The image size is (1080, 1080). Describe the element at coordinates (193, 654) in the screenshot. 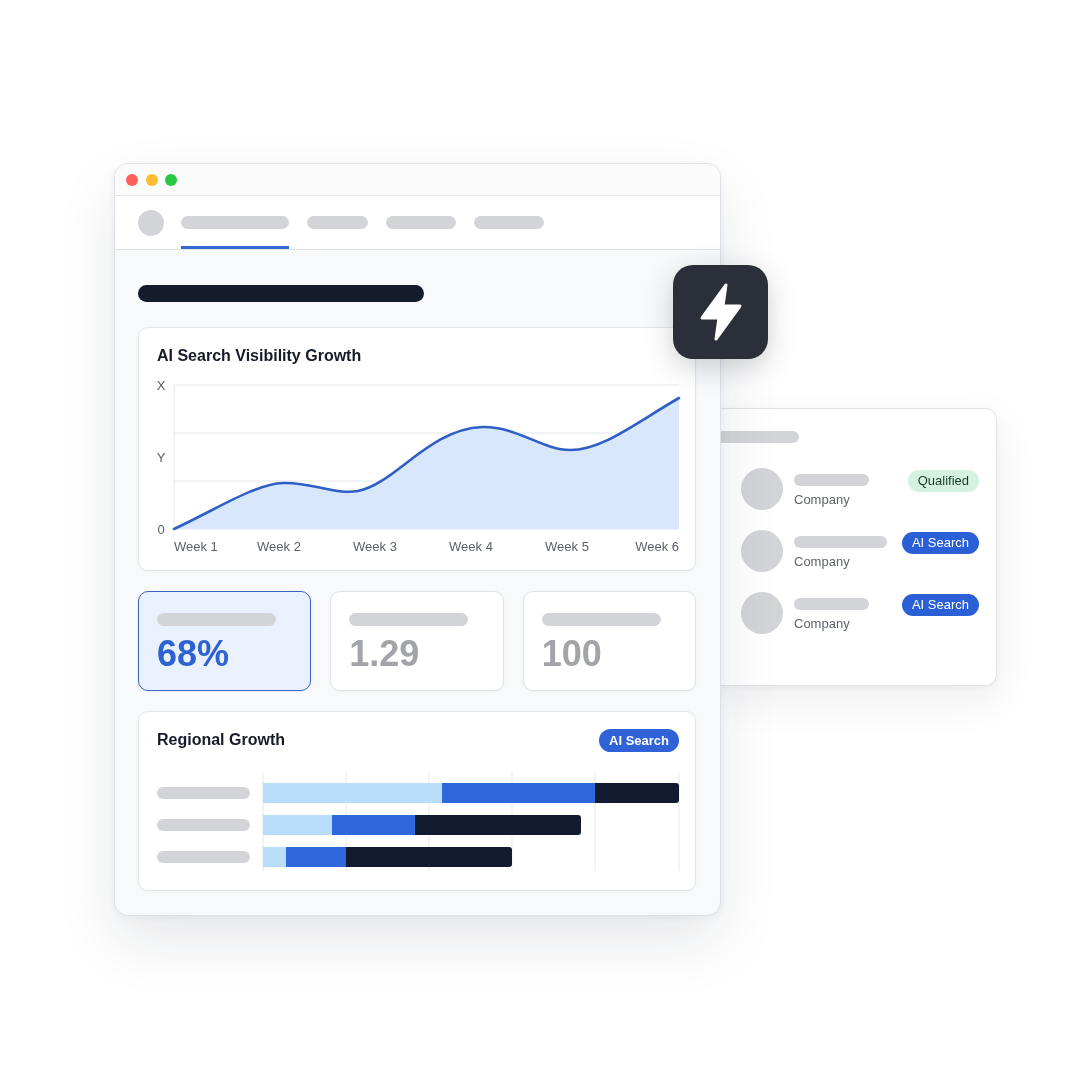

I see `stat-value: 68%` at that location.